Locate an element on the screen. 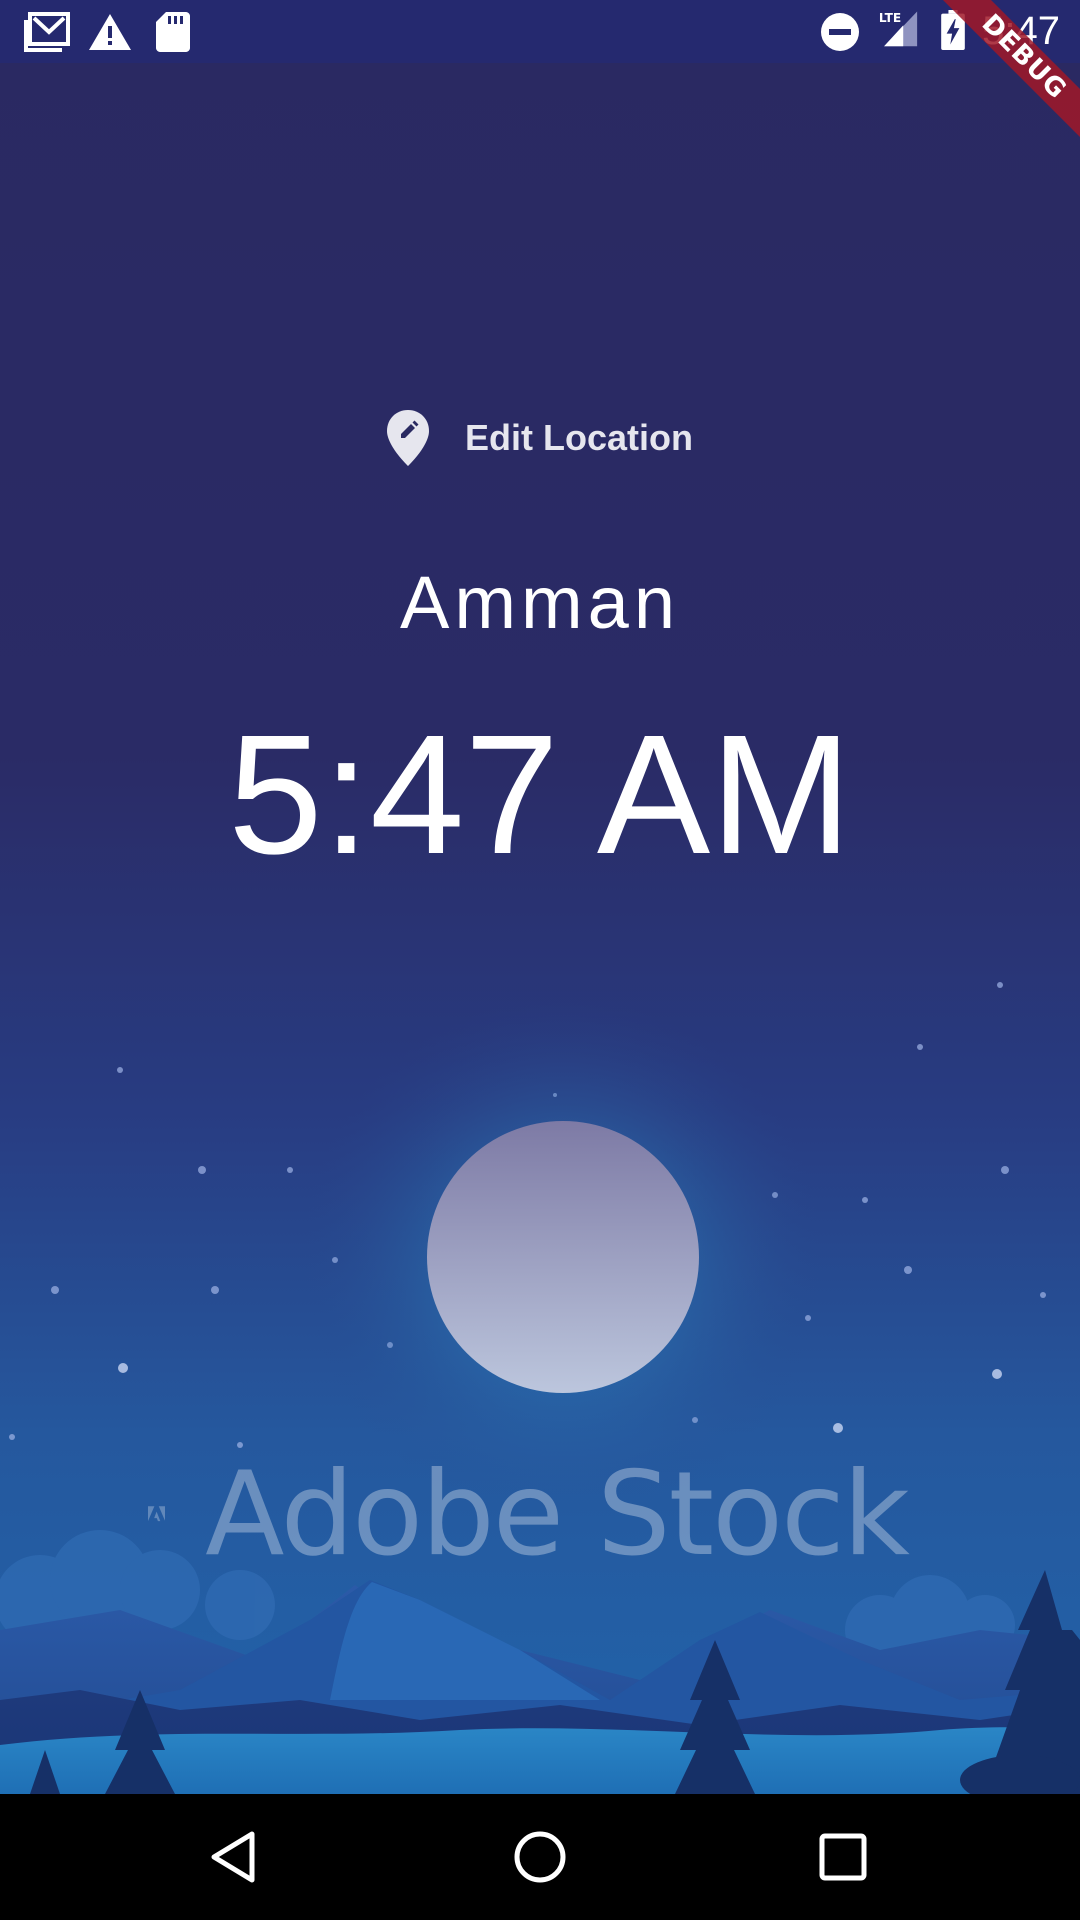 The image size is (1080, 1920). back-icon is located at coordinates (235, 1857).